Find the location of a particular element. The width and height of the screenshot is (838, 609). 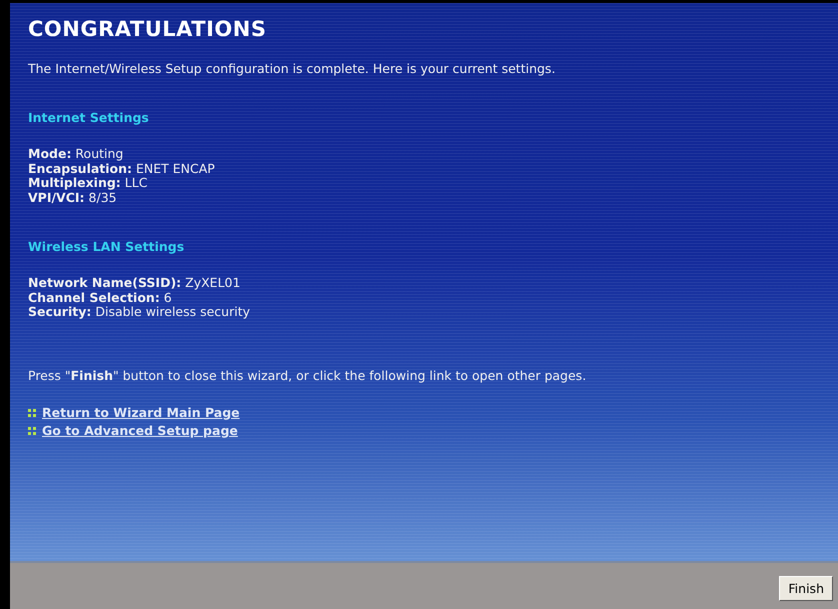

setting-line: VPI/VCI: 8/35 is located at coordinates (72, 197).